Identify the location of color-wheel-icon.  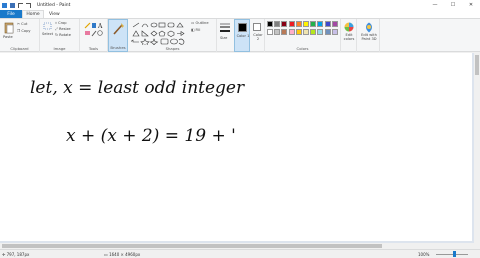
(349, 27).